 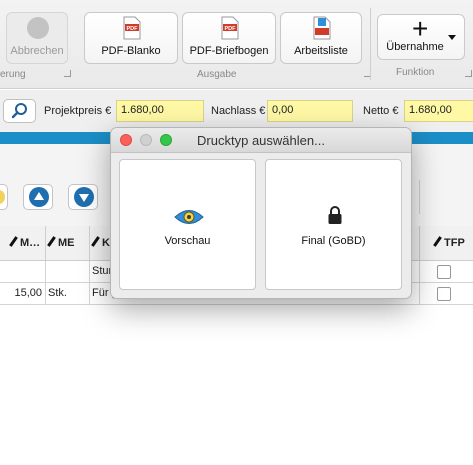 I want to click on preview-option: Vorschau, so click(x=187, y=224).